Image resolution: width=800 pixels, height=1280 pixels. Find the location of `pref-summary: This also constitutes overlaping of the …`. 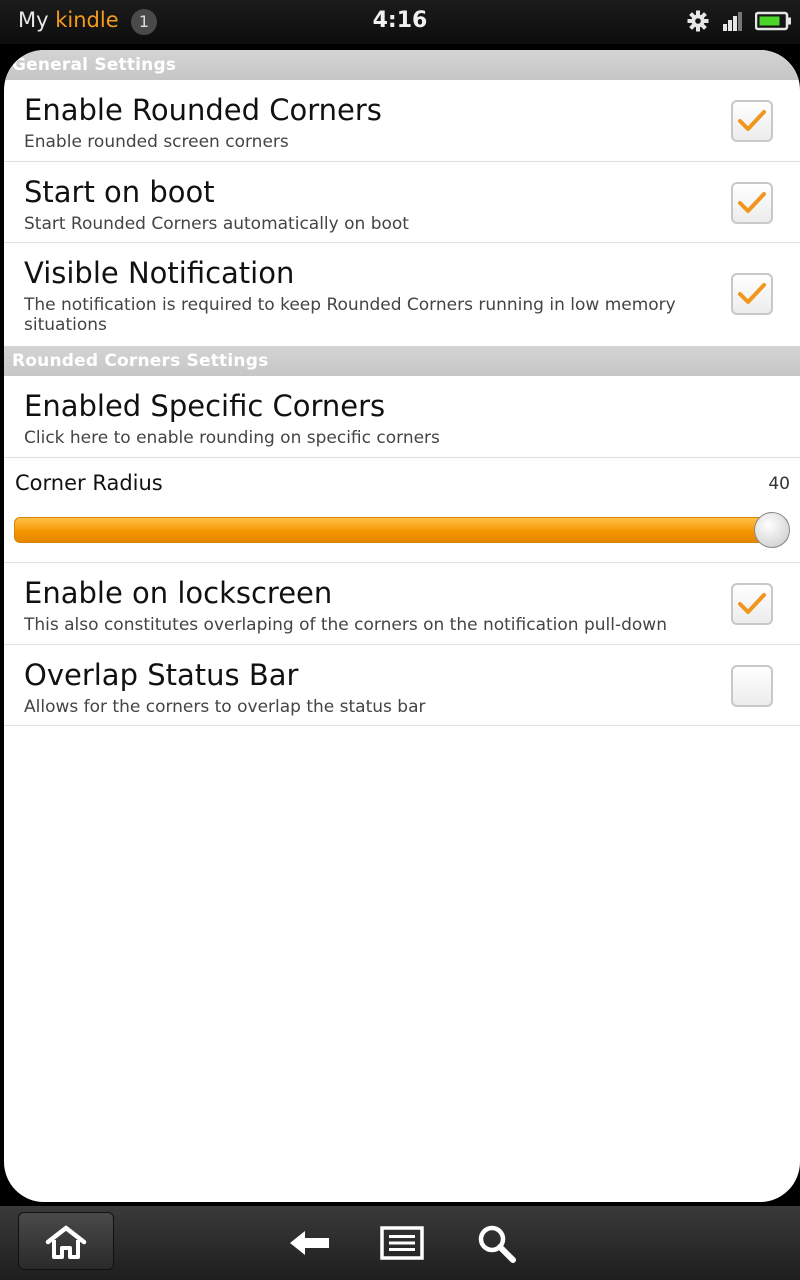

pref-summary: This also constitutes overlaping of the … is located at coordinates (345, 625).